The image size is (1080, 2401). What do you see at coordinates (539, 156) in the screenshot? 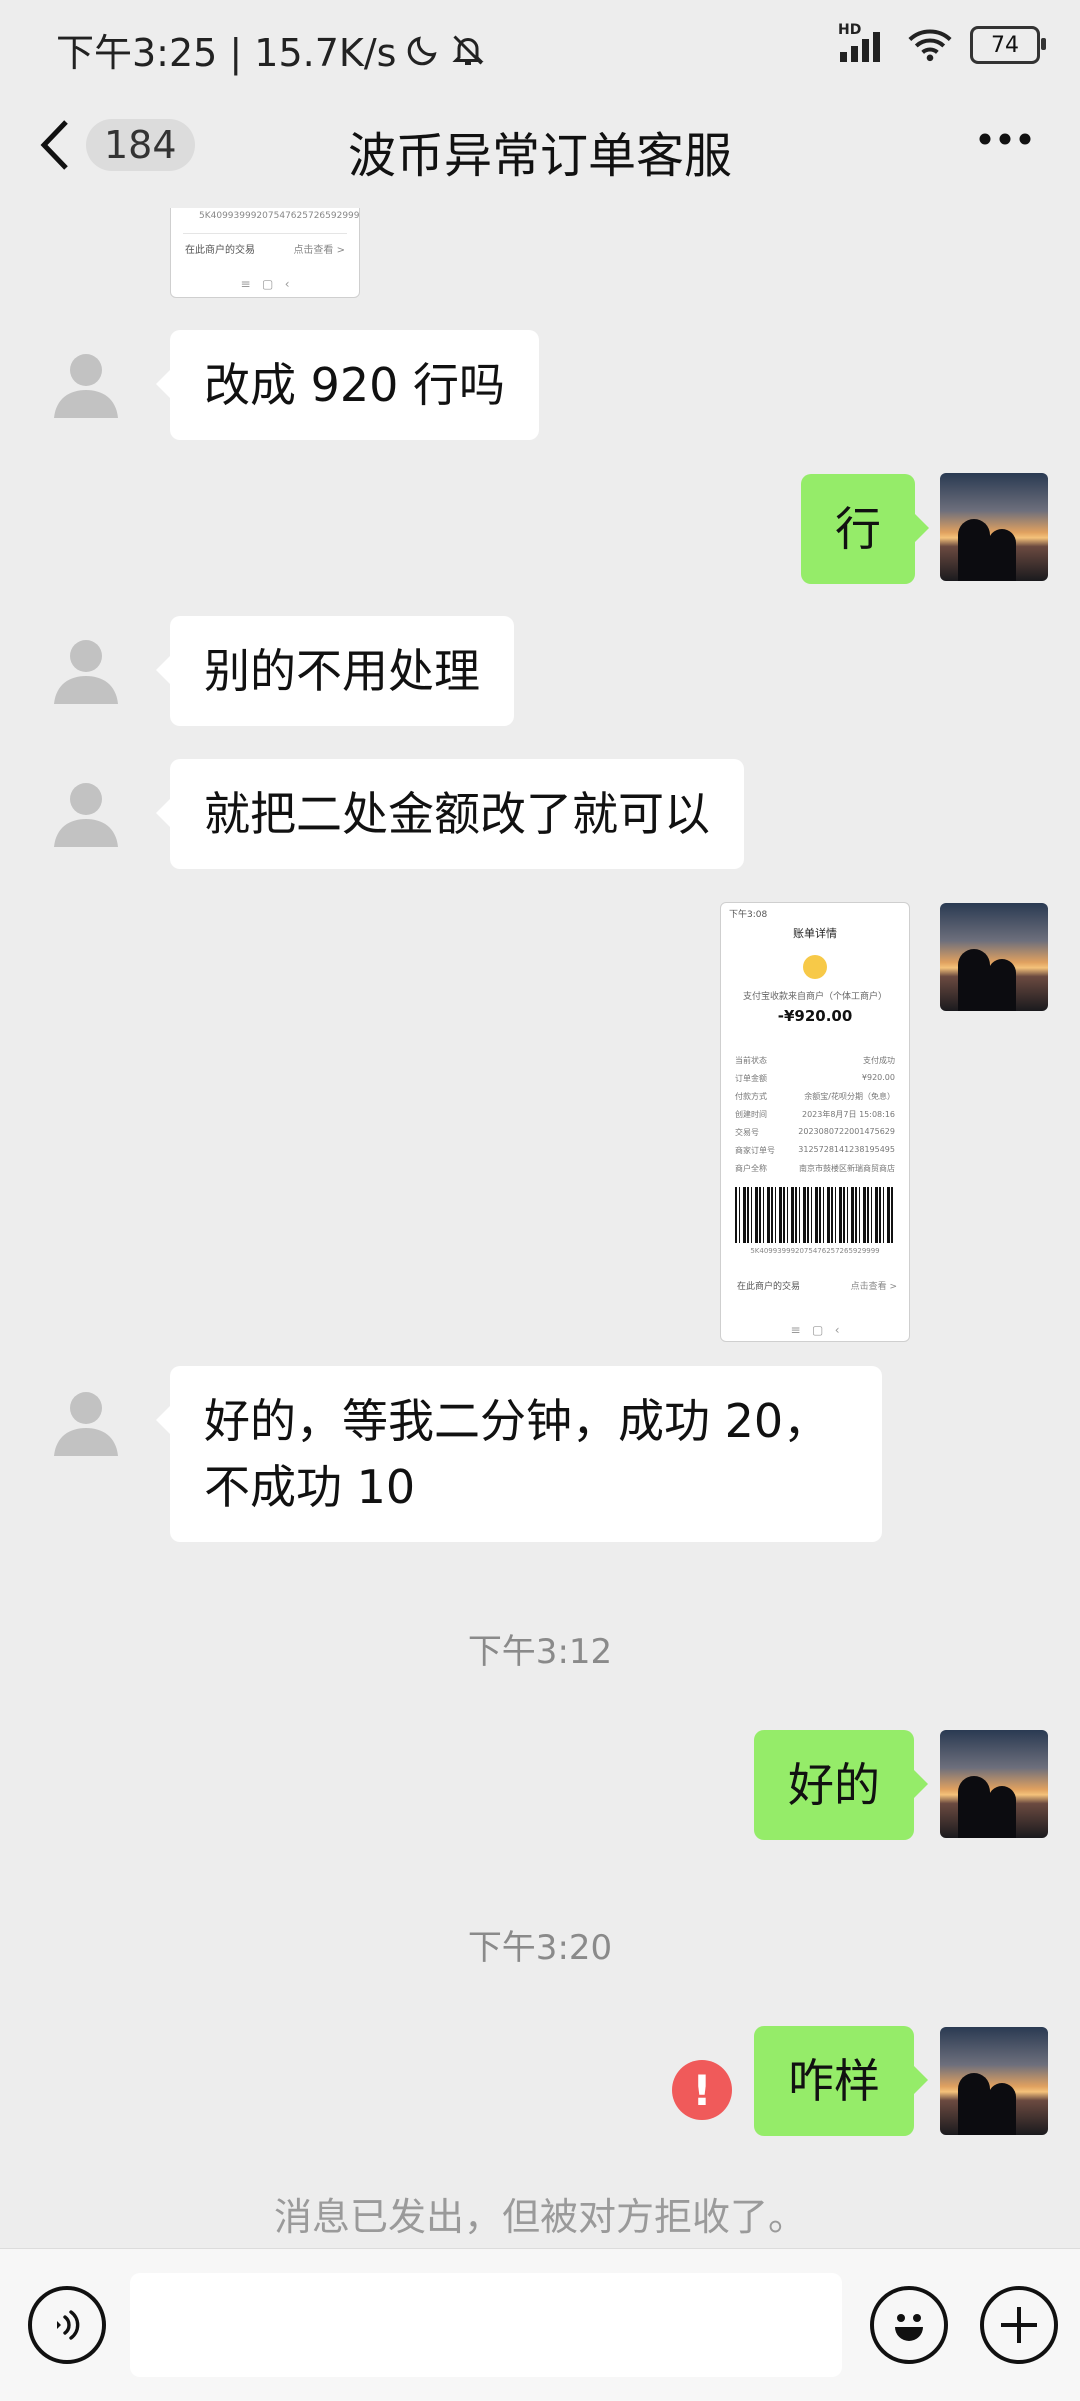
I see `chat-title: 波币异常订单客服` at bounding box center [539, 156].